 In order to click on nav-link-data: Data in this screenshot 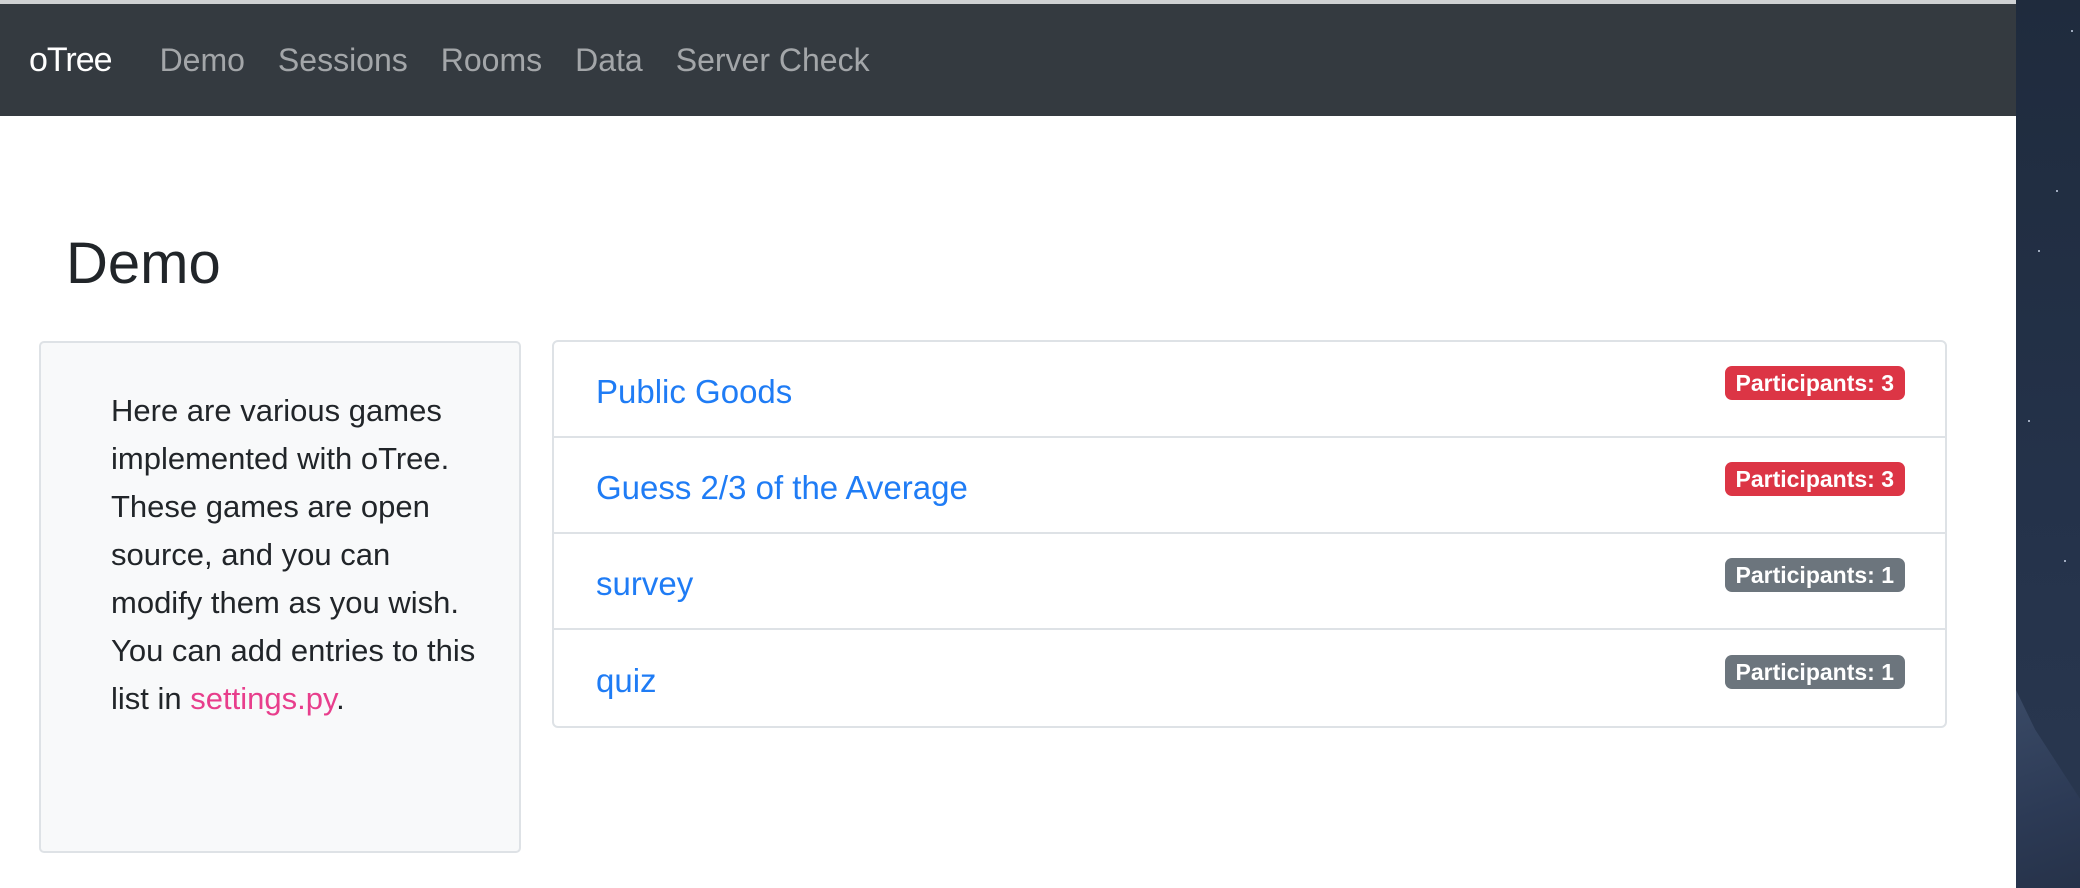, I will do `click(609, 60)`.